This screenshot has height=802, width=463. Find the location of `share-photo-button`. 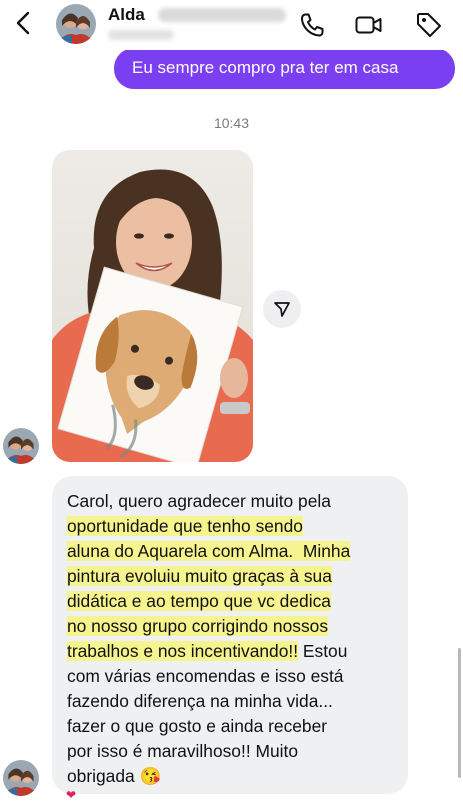

share-photo-button is located at coordinates (282, 309).